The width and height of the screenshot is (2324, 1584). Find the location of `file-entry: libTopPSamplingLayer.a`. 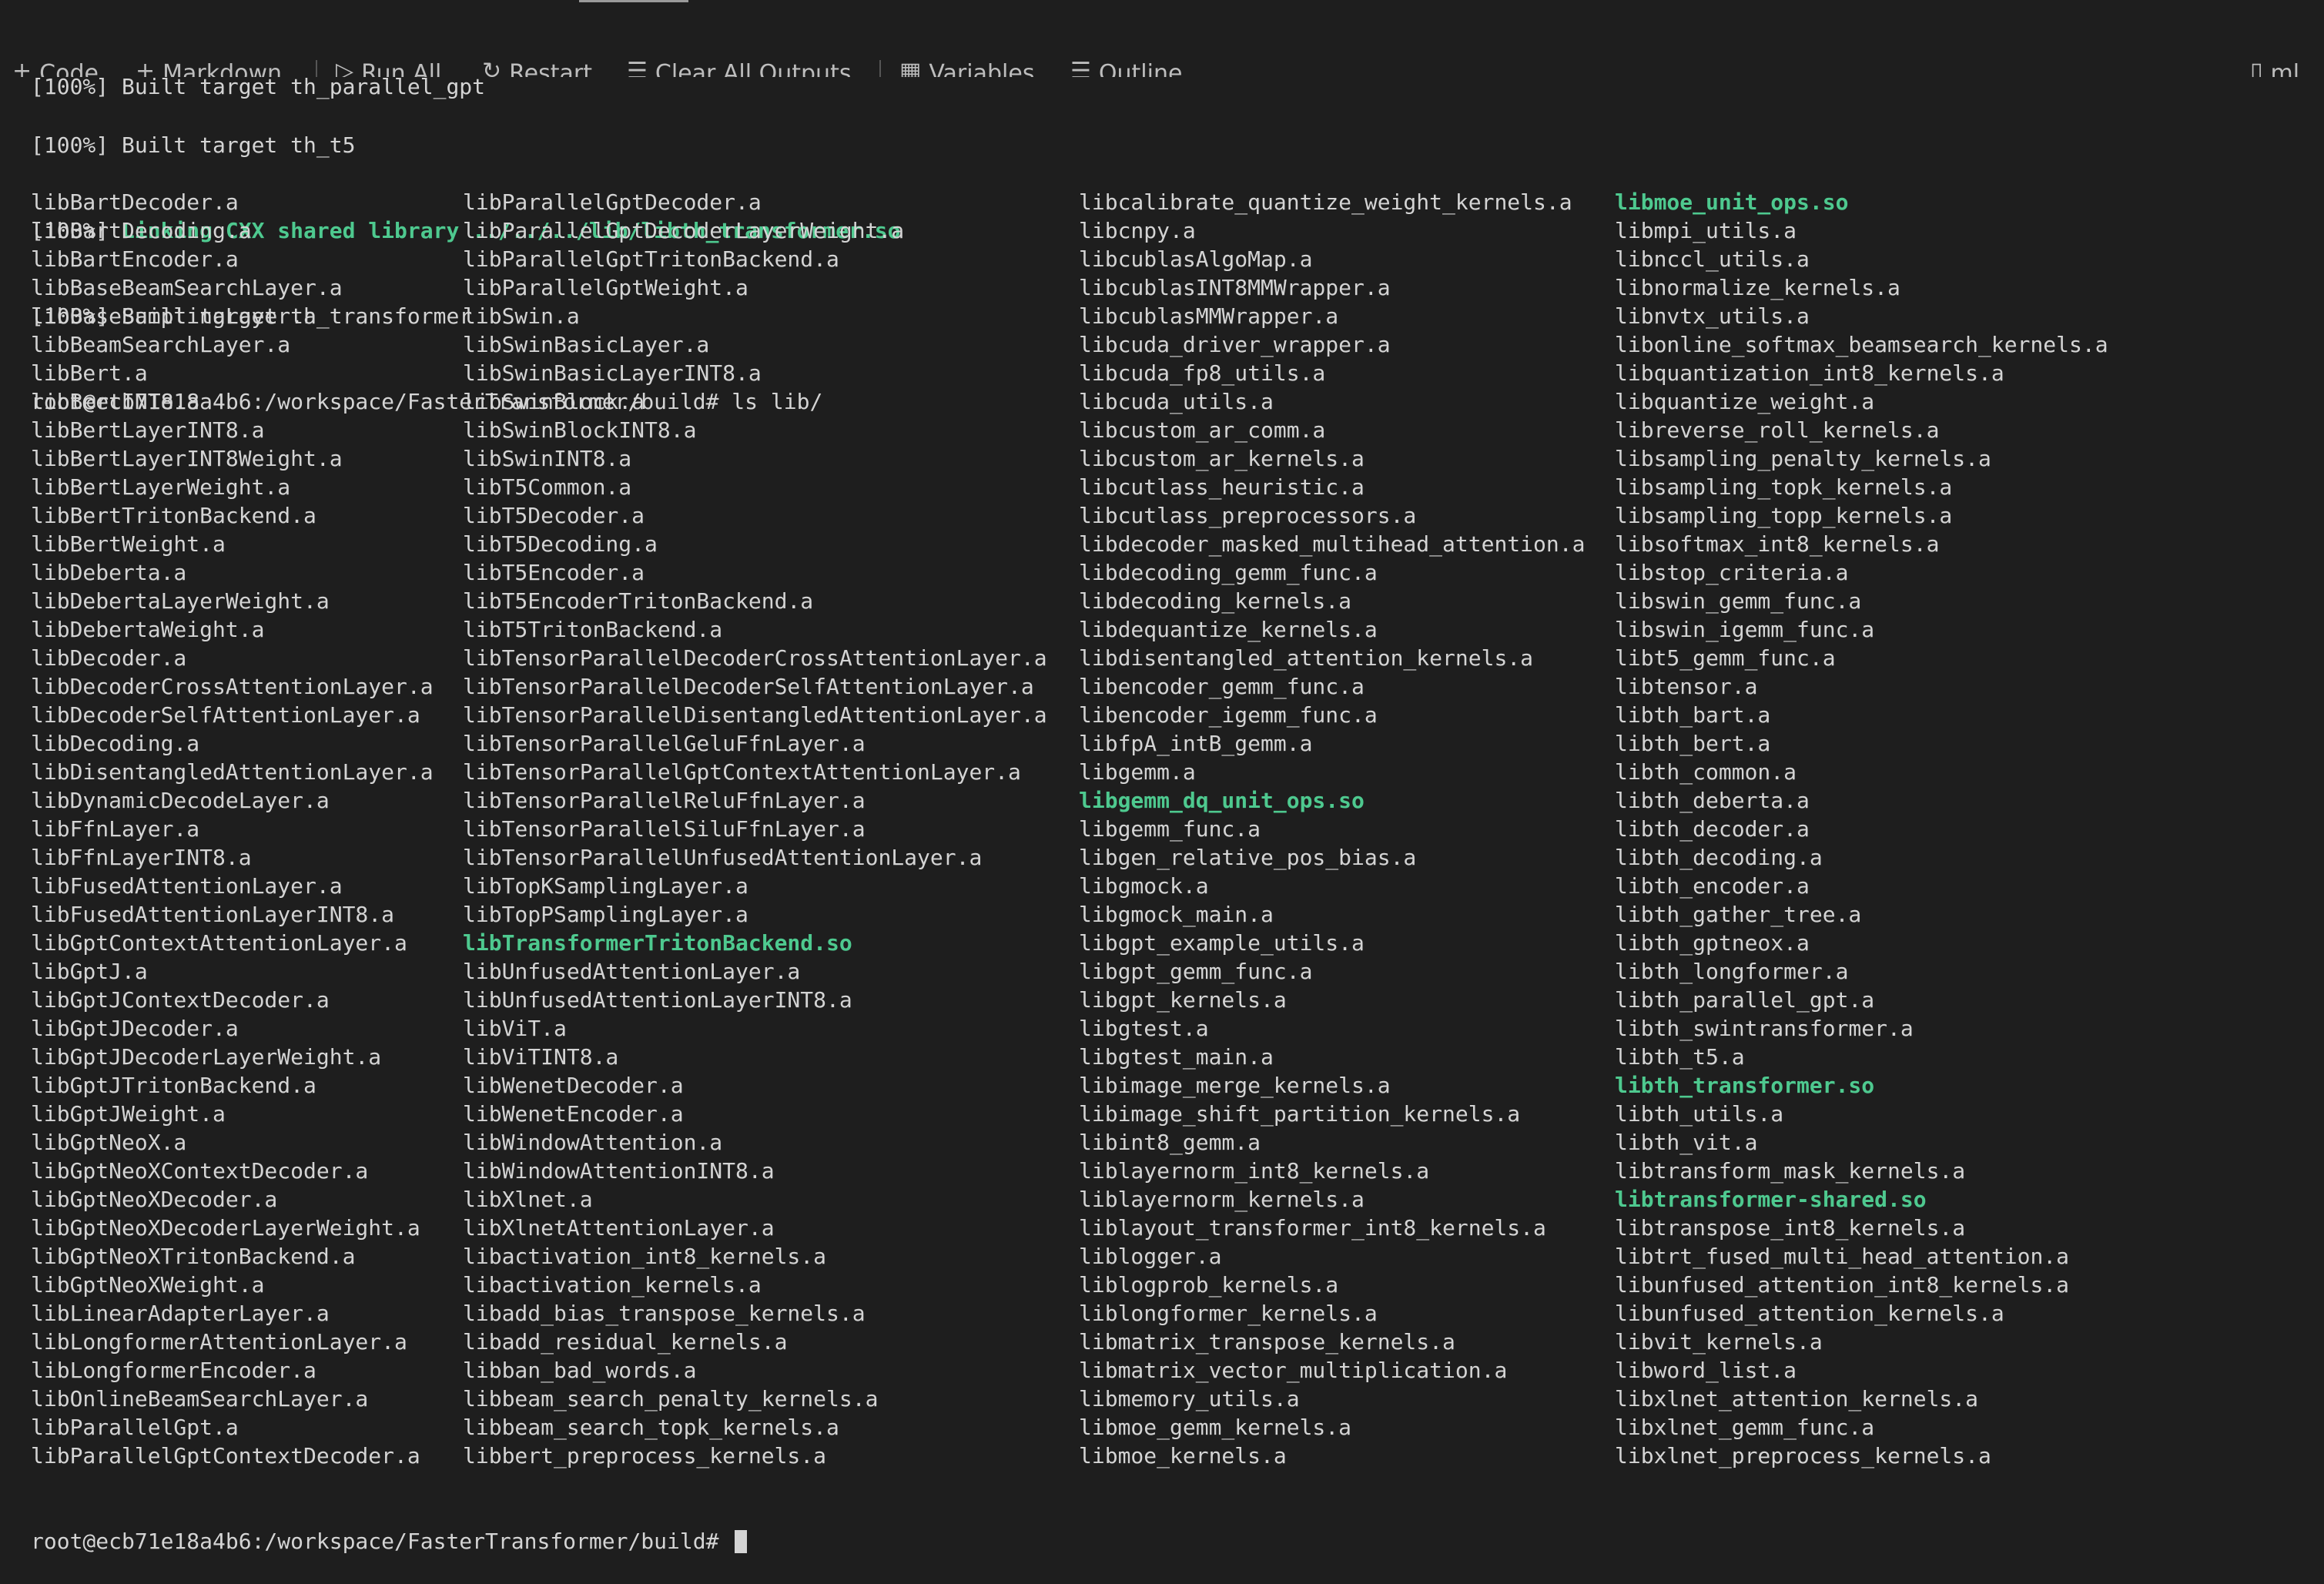

file-entry: libTopPSamplingLayer.a is located at coordinates (605, 914).